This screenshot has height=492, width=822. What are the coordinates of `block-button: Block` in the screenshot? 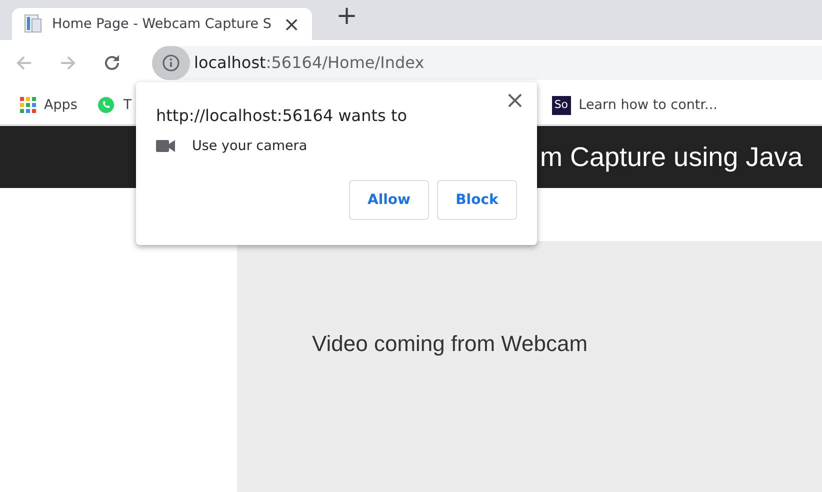 It's located at (477, 200).